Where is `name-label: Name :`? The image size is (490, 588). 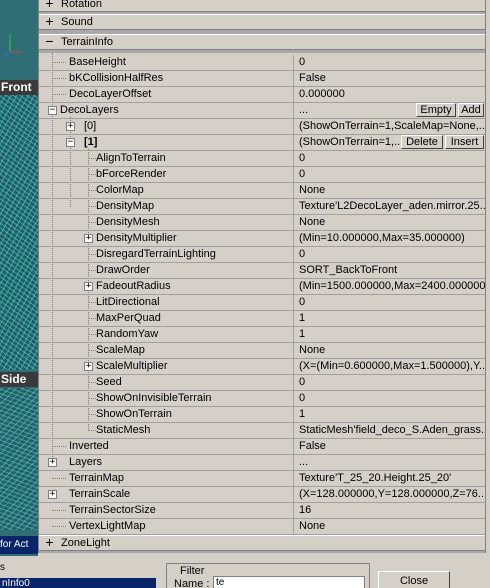 name-label: Name : is located at coordinates (192, 583).